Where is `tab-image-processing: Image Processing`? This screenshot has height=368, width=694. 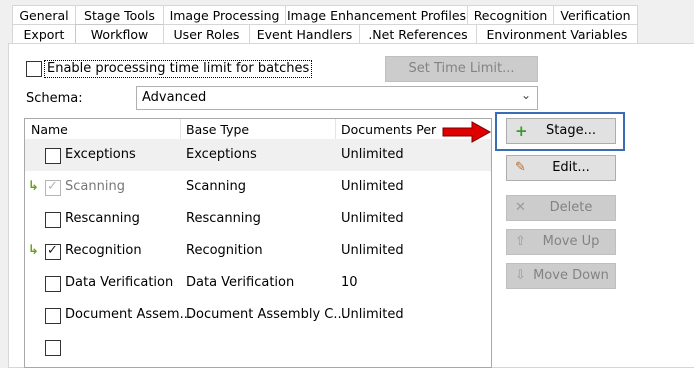
tab-image-processing: Image Processing is located at coordinates (224, 14).